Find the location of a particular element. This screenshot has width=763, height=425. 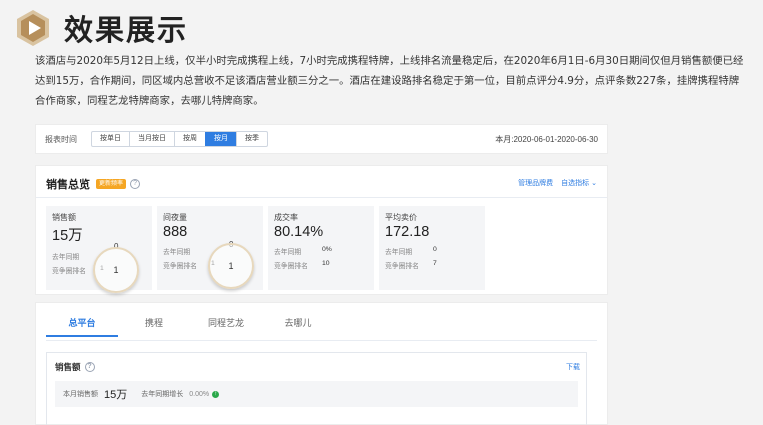

overview-title: 销售总览 is located at coordinates (68, 185).